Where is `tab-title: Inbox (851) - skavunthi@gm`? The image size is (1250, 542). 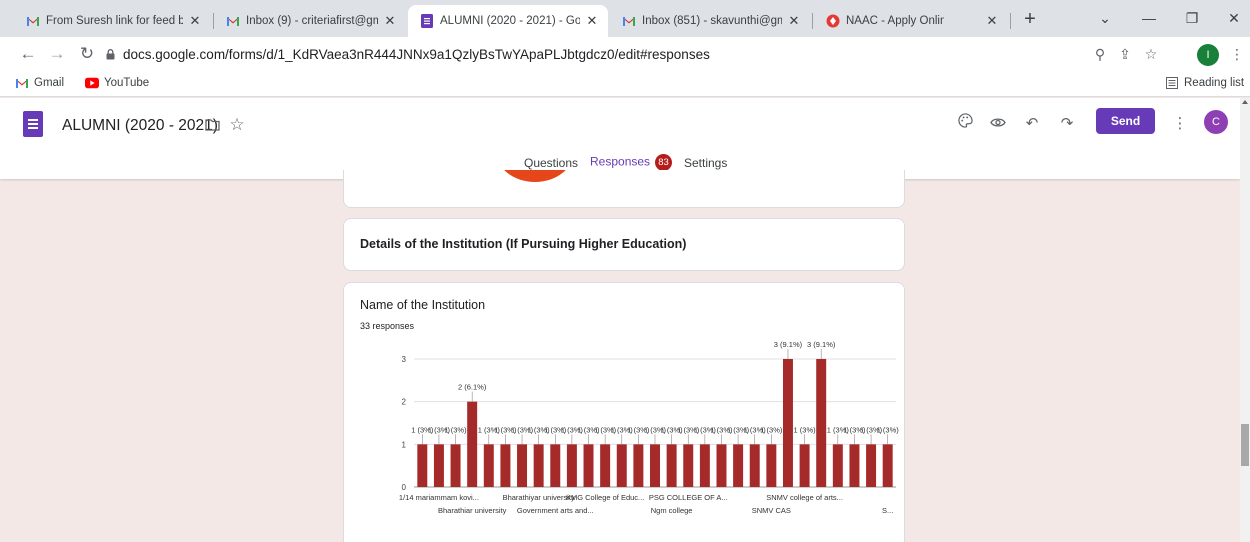 tab-title: Inbox (851) - skavunthi@gm is located at coordinates (712, 21).